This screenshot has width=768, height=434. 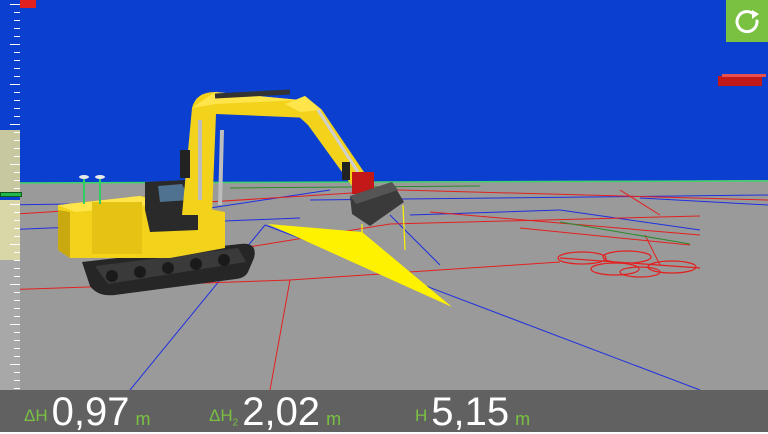 I want to click on readout-bar: ΔH 0,97 m ΔH2 2,02 m H 5,15 m, so click(x=384, y=412).